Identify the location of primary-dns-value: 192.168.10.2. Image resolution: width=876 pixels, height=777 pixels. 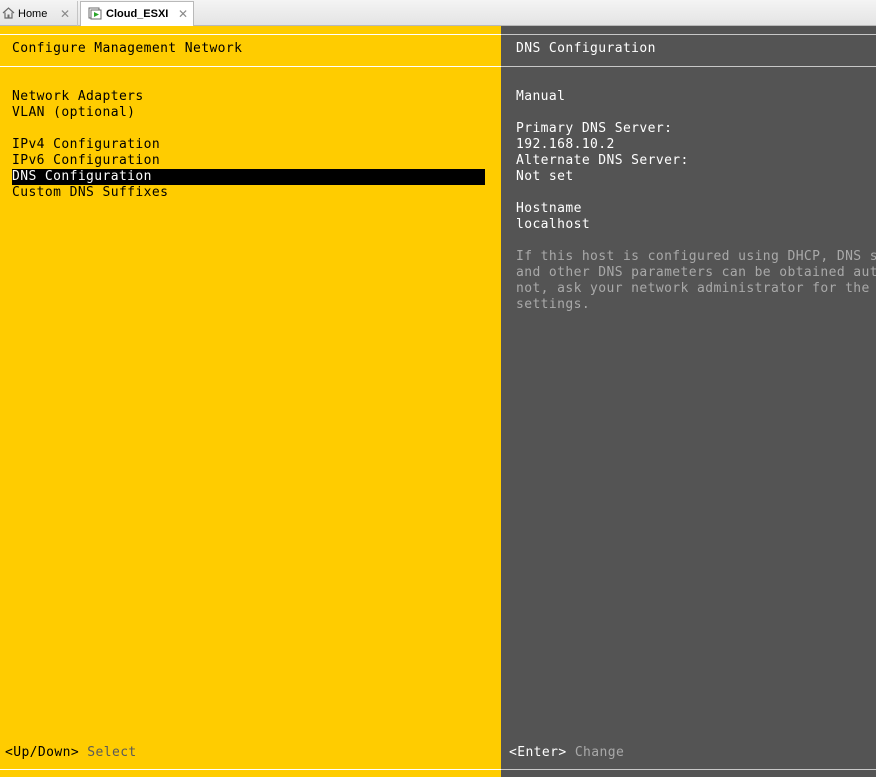
(565, 144).